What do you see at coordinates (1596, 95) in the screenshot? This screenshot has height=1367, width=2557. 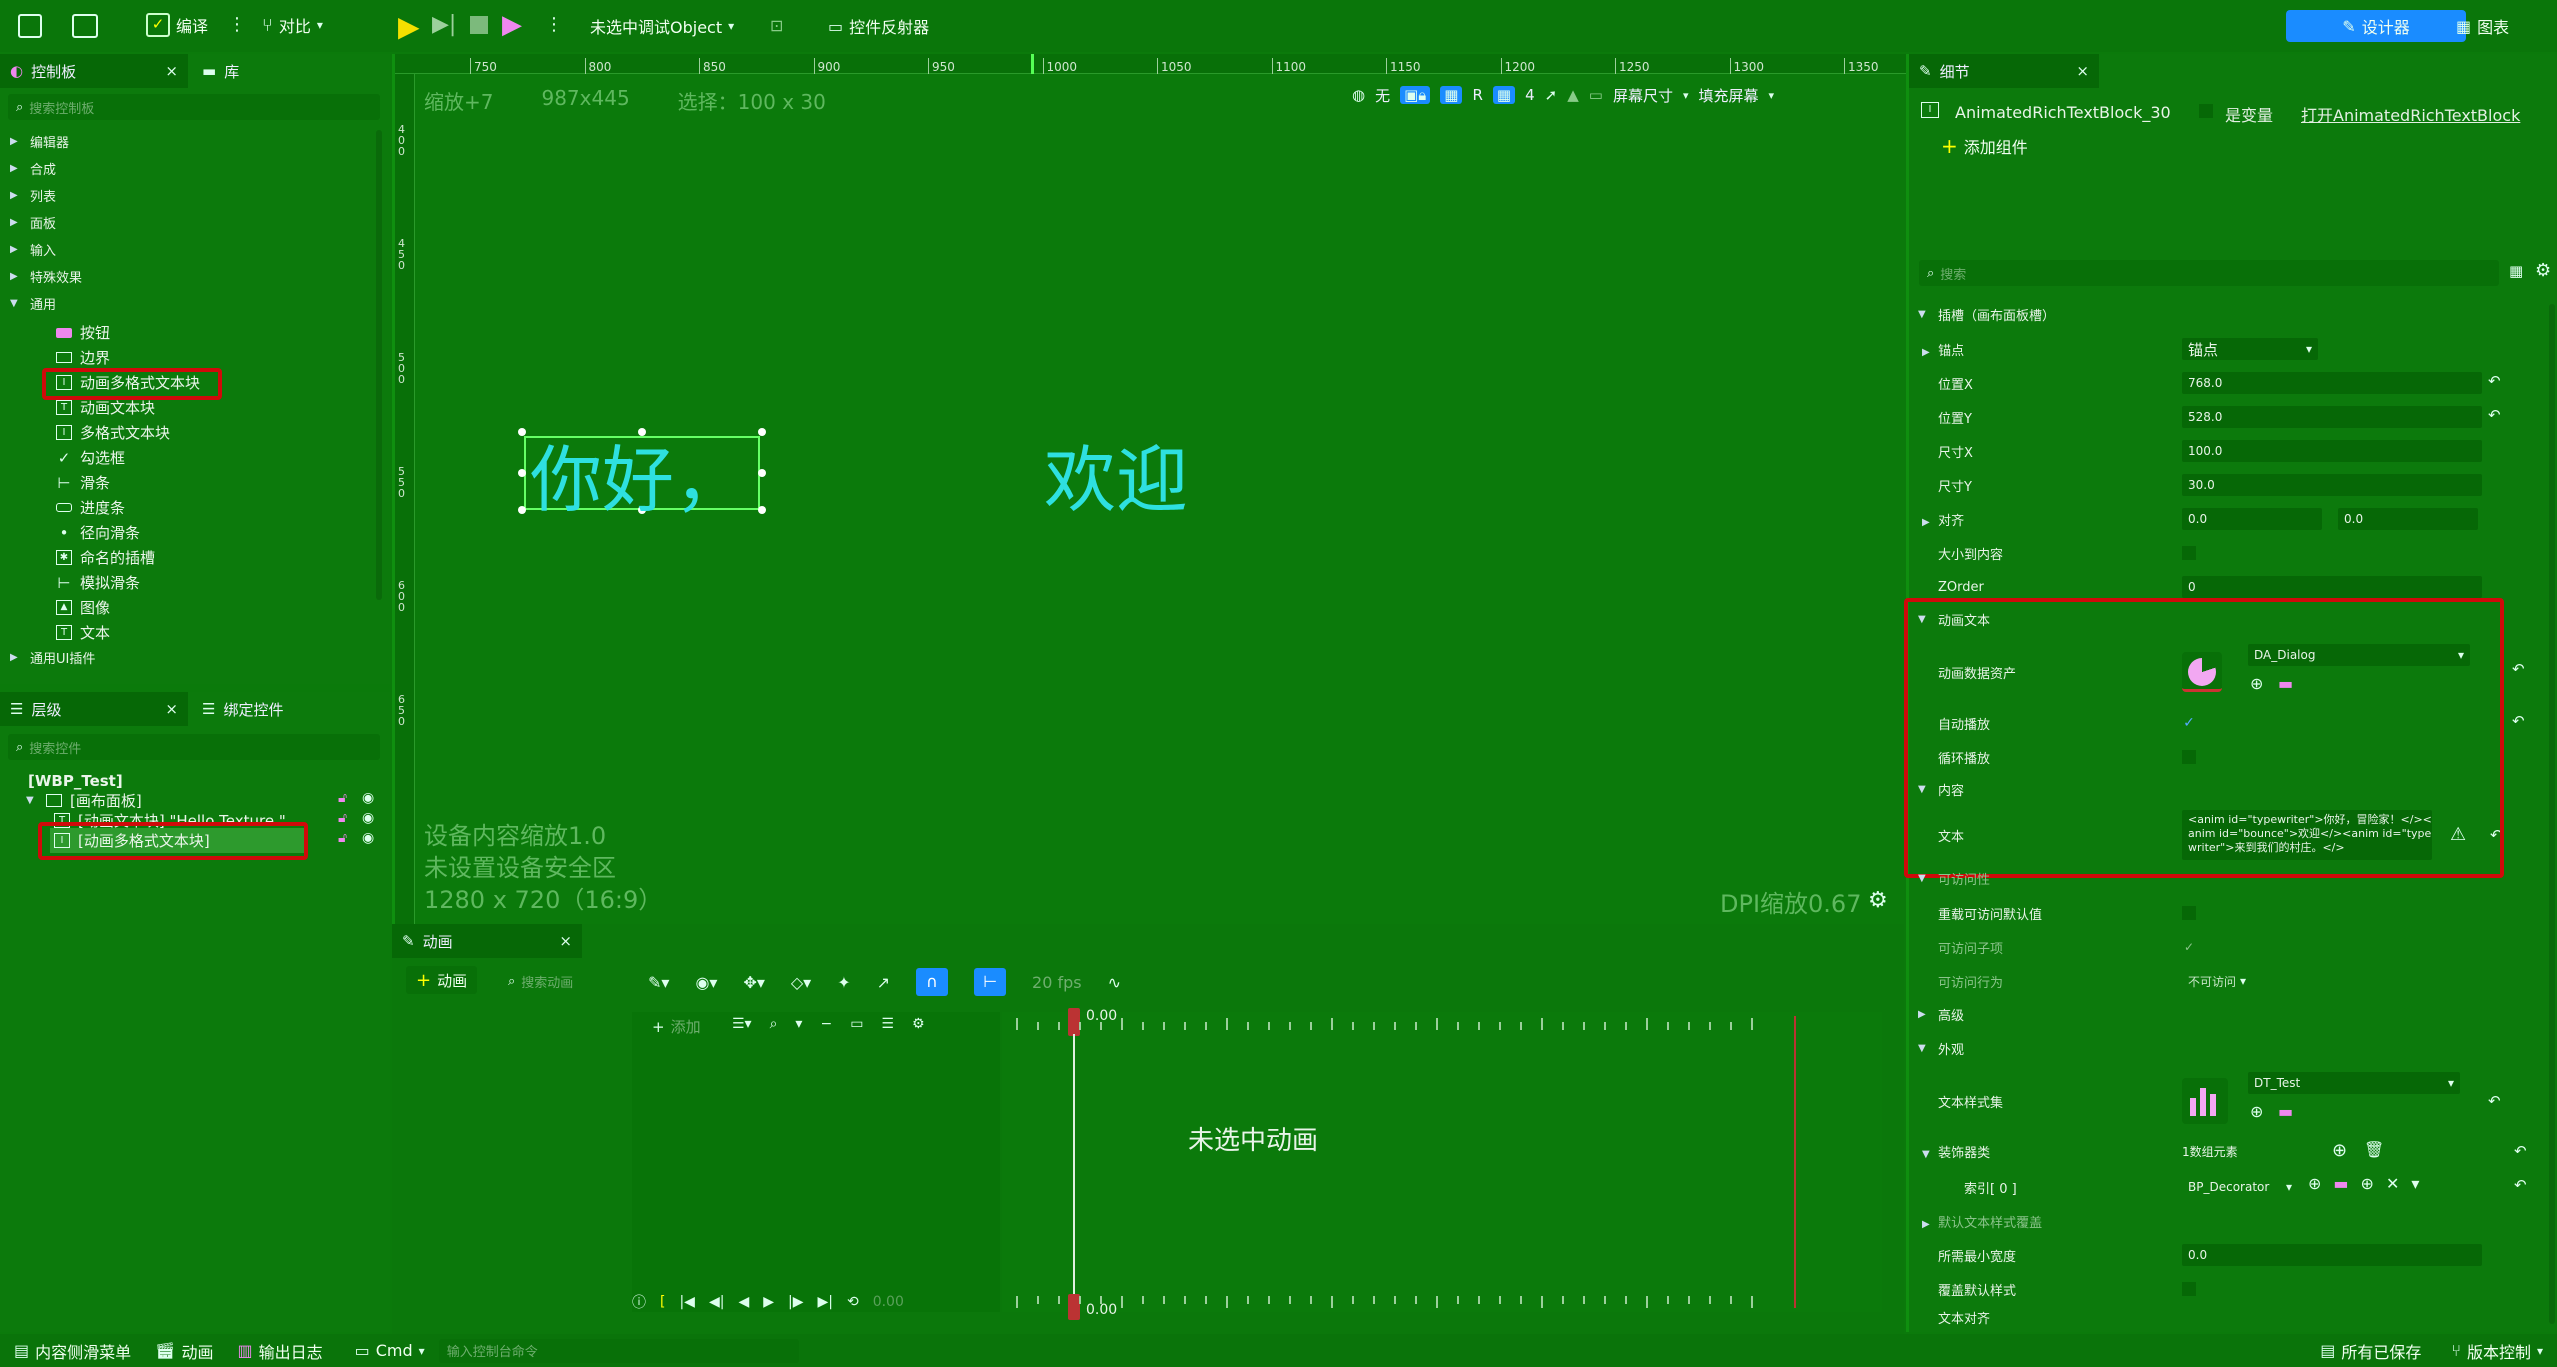 I see `preview-icon: ▭` at bounding box center [1596, 95].